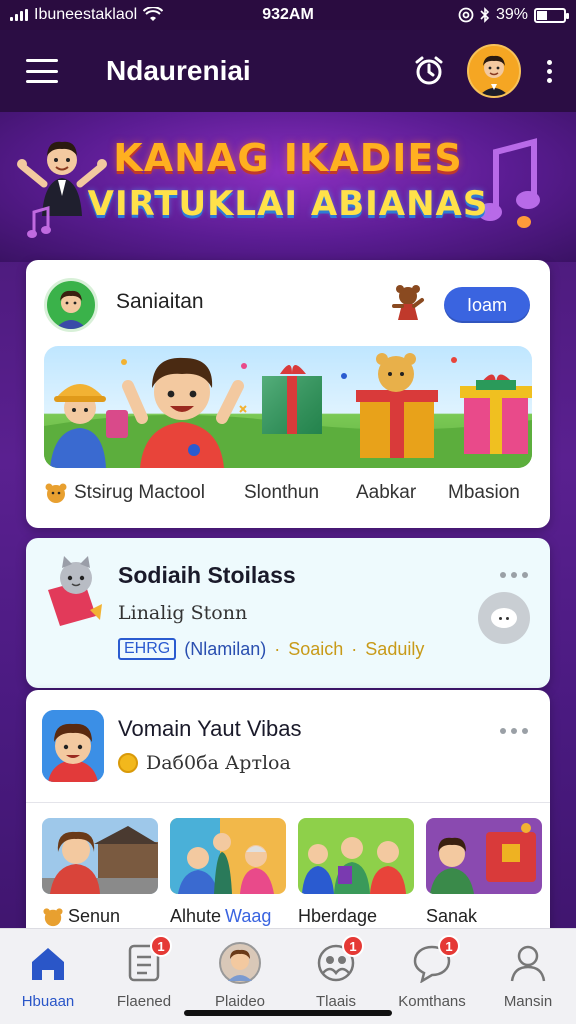  I want to click on host-avatar, so click(71, 305).